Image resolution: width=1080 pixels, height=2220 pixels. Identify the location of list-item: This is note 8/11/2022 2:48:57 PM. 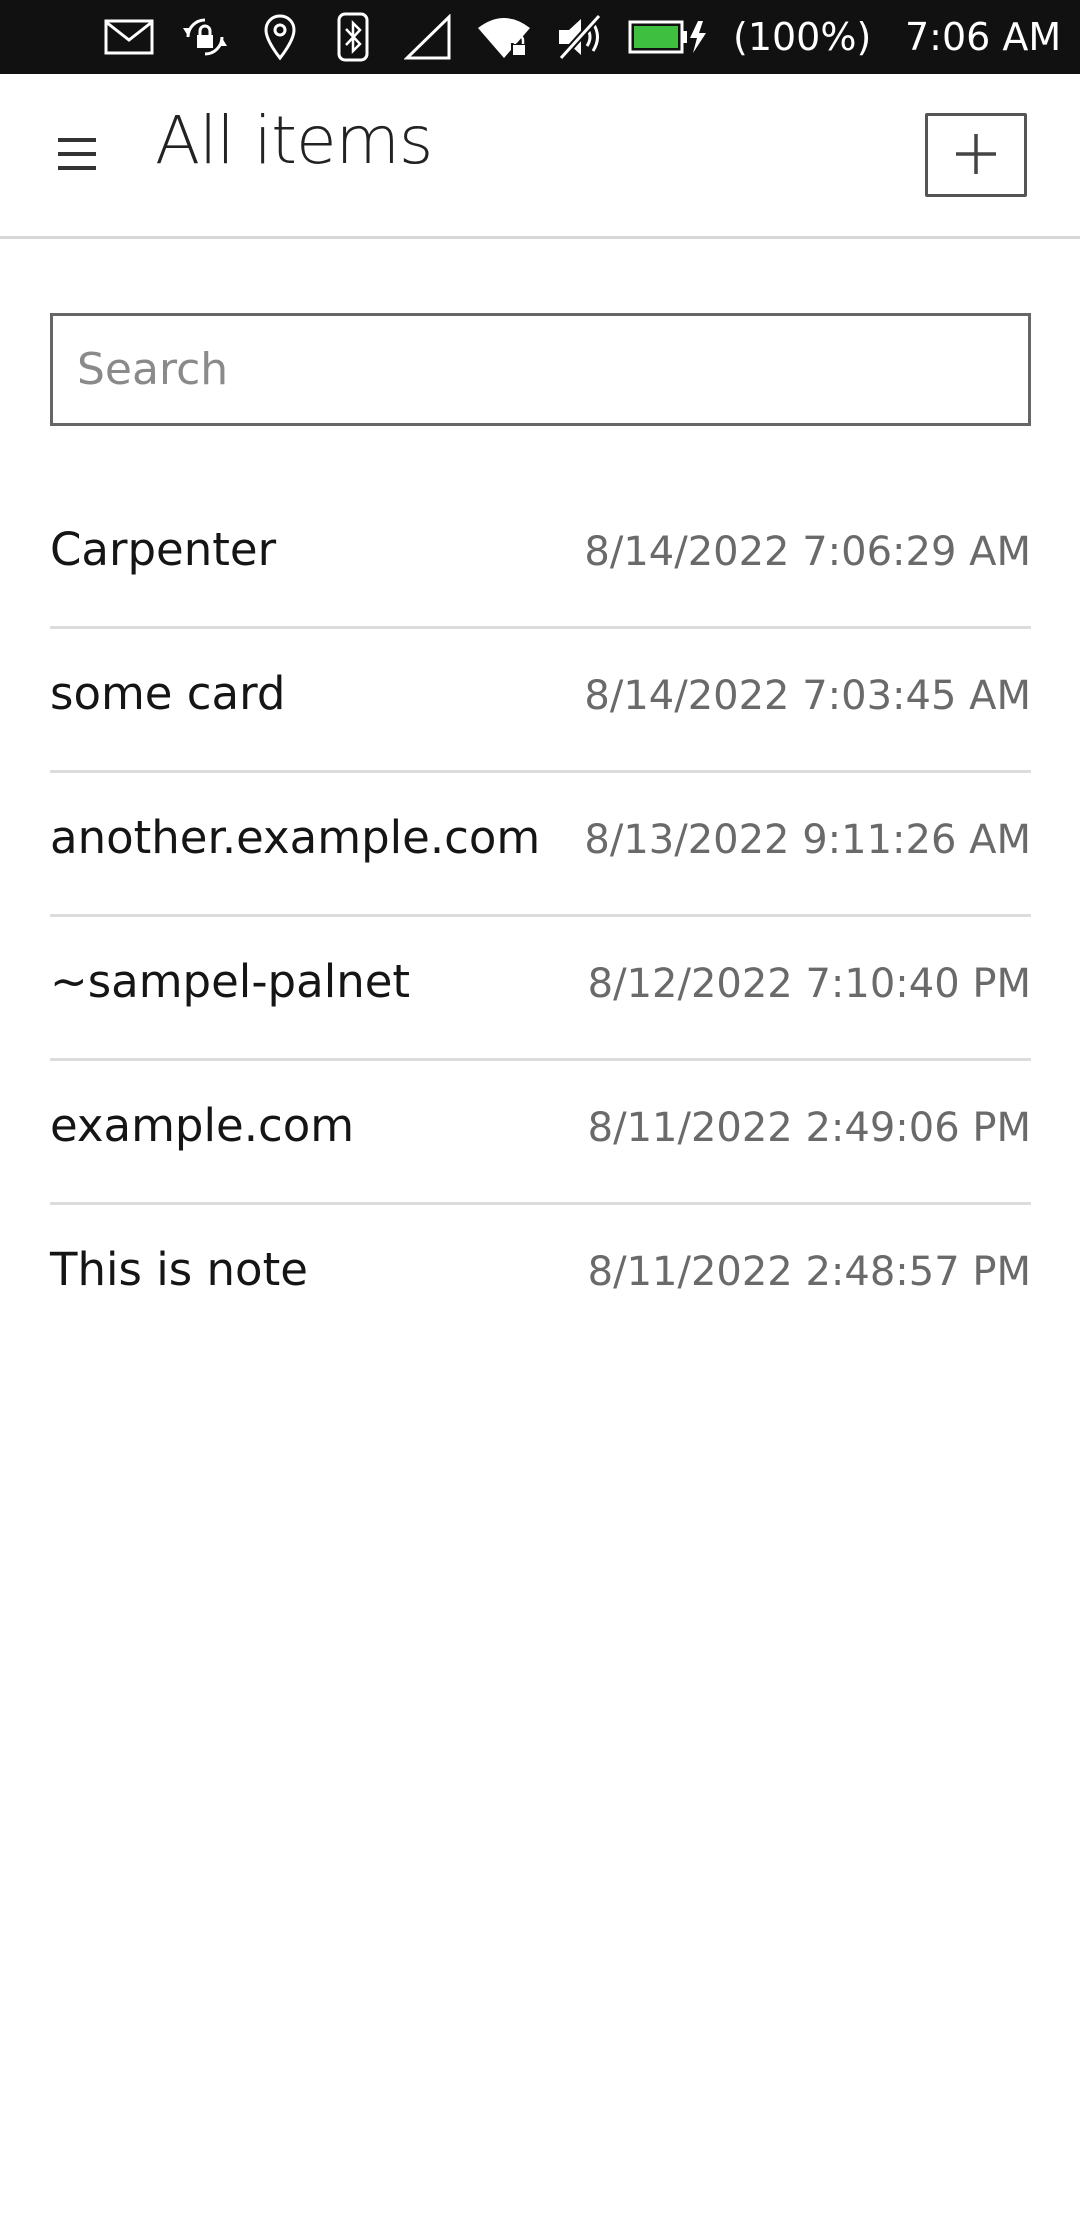
(540, 1277).